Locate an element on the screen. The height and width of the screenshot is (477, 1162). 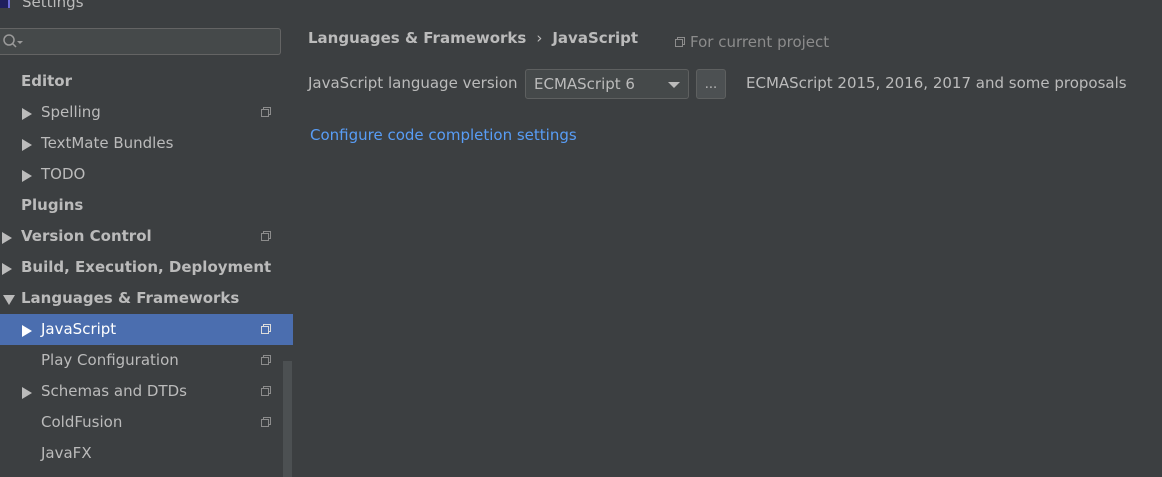
language-version-label: JavaScript language version is located at coordinates (413, 83).